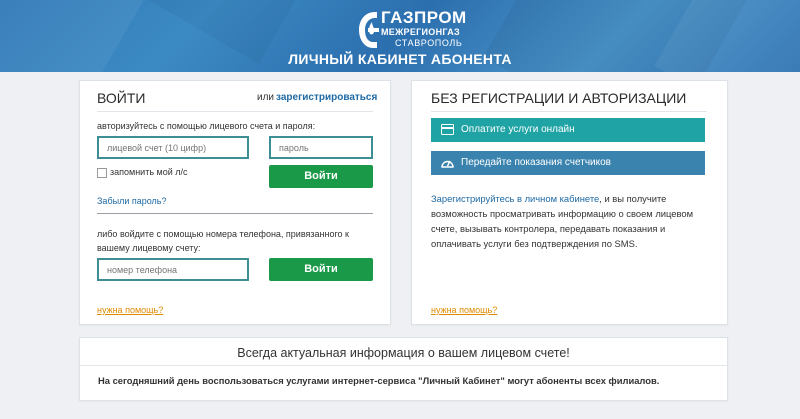  I want to click on logo-line-2: МЕЖРЕГИОНГАЗ, so click(420, 32).